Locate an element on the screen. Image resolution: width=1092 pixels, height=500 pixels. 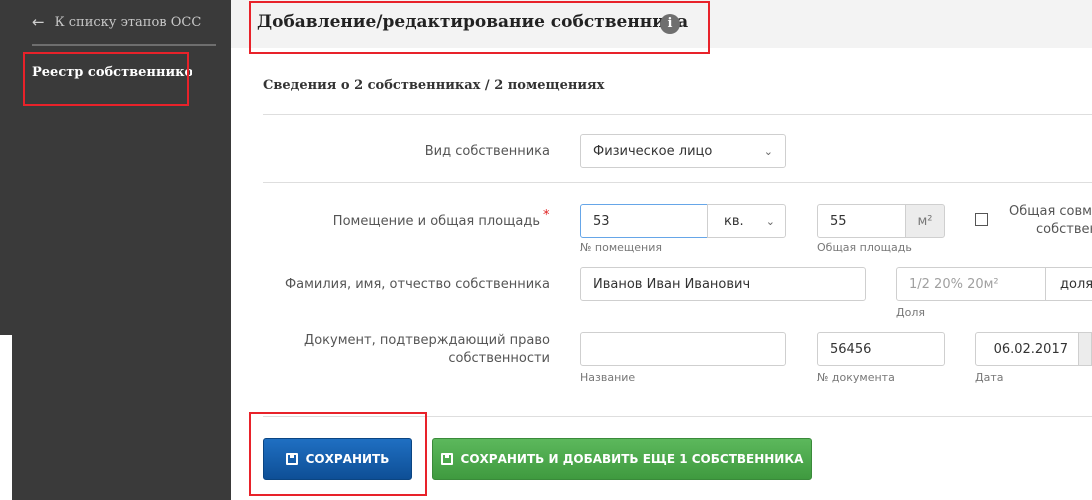
page-title: Добавление/редактирование собственника is located at coordinates (473, 22).